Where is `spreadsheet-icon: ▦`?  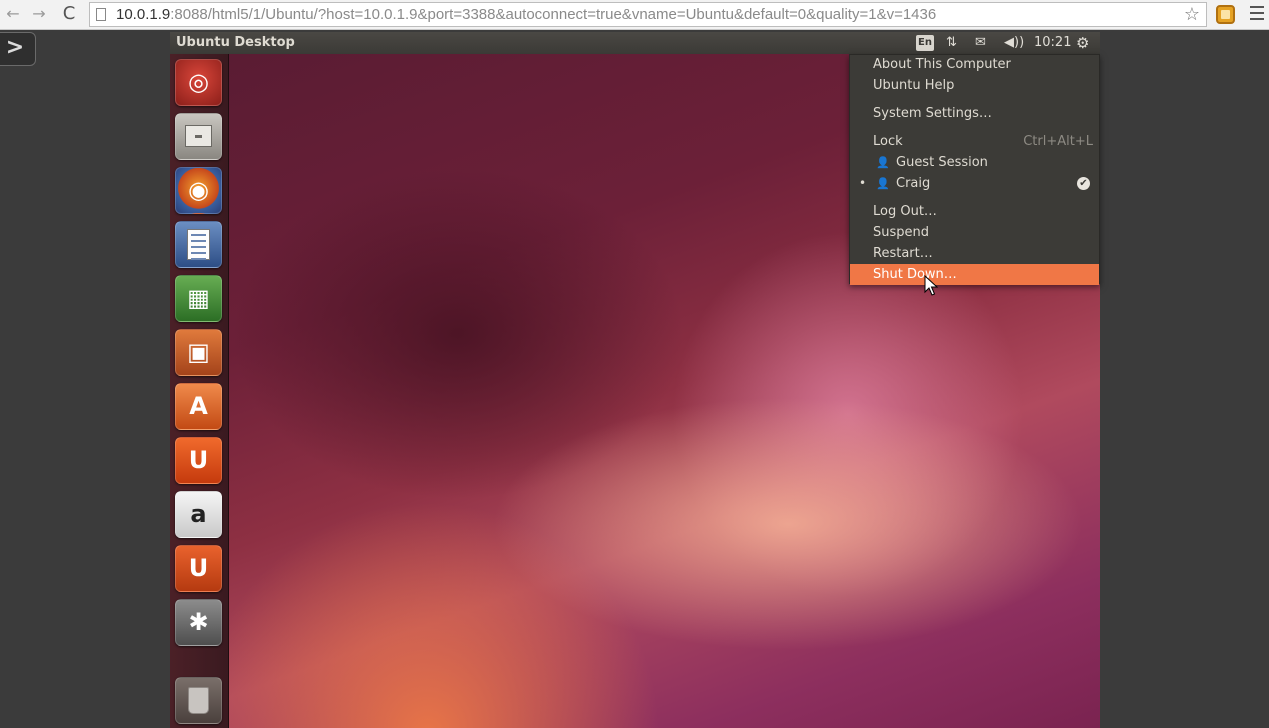 spreadsheet-icon: ▦ is located at coordinates (198, 298).